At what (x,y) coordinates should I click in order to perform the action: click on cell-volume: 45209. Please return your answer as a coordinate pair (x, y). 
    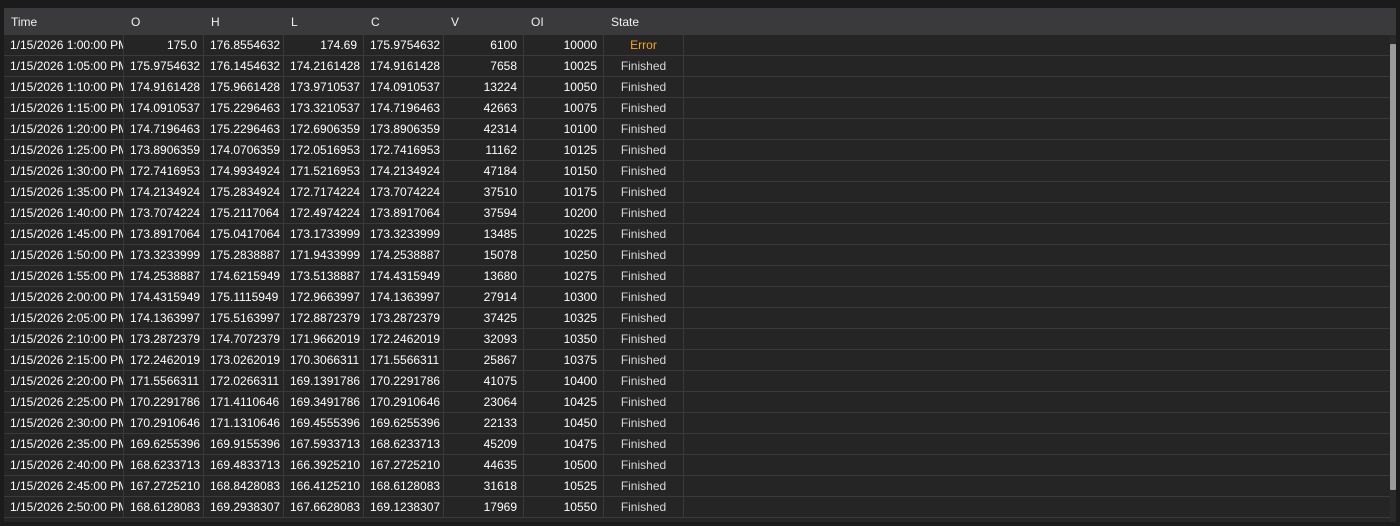
    Looking at the image, I should click on (484, 444).